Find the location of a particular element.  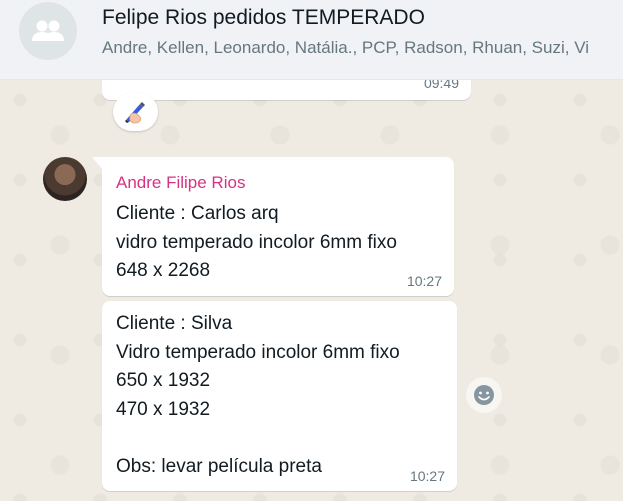

sender-name: Andre Filipe Rios is located at coordinates (180, 183).